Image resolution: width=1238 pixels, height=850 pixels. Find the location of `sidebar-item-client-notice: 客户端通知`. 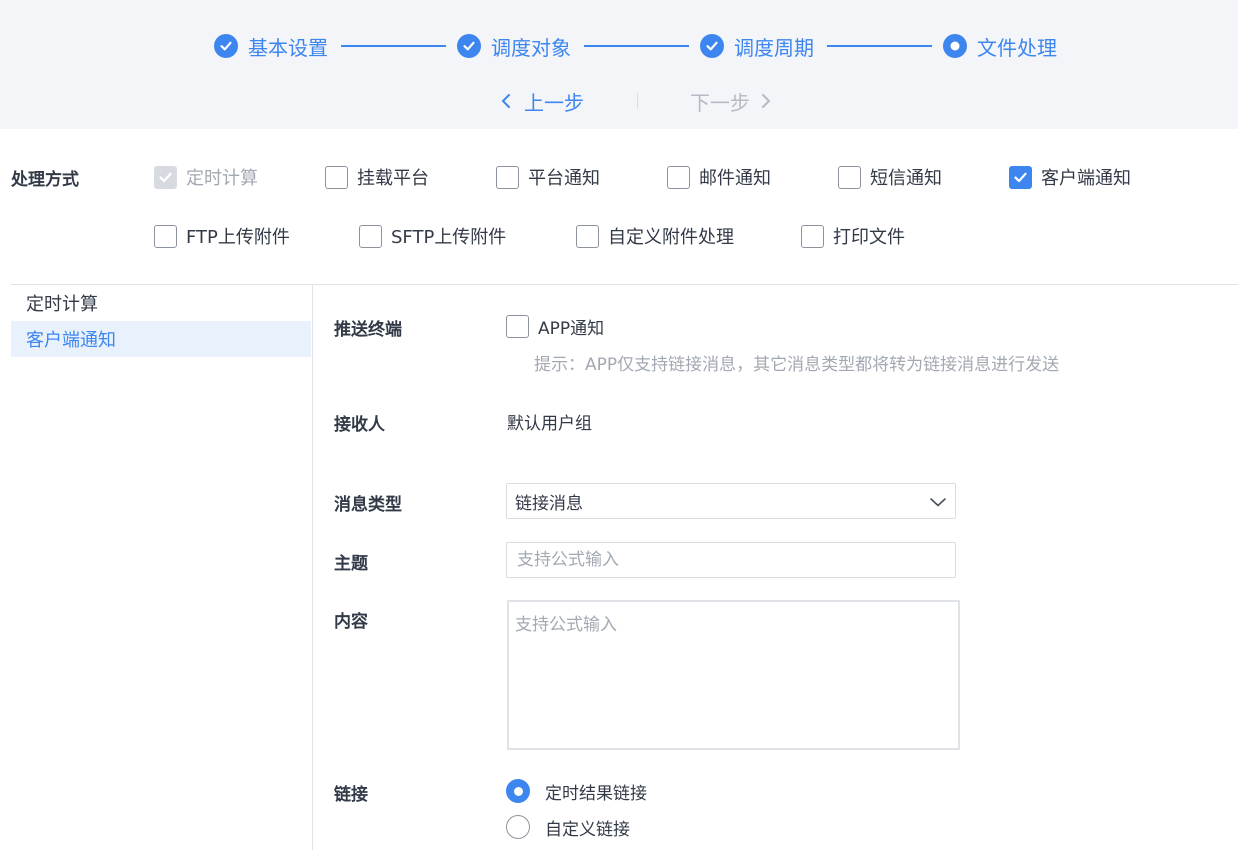

sidebar-item-client-notice: 客户端通知 is located at coordinates (161, 339).